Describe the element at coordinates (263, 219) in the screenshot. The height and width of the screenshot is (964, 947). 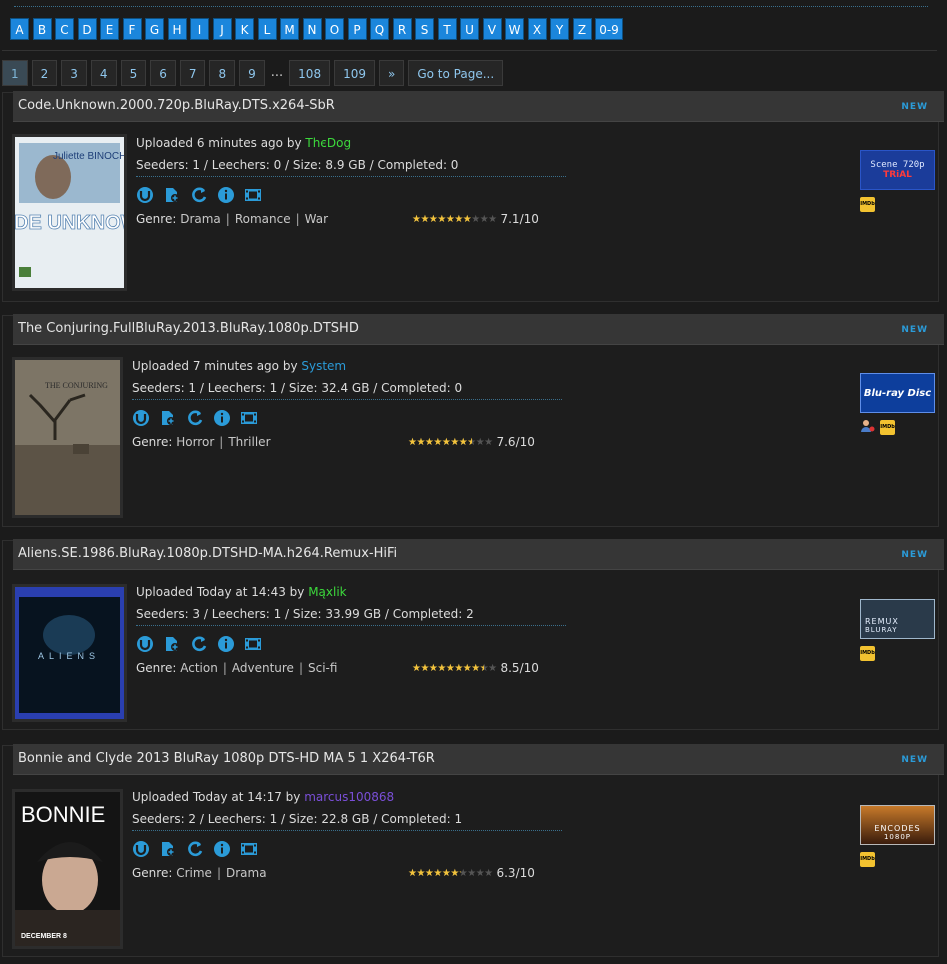
I see `genre-link: Romance` at that location.